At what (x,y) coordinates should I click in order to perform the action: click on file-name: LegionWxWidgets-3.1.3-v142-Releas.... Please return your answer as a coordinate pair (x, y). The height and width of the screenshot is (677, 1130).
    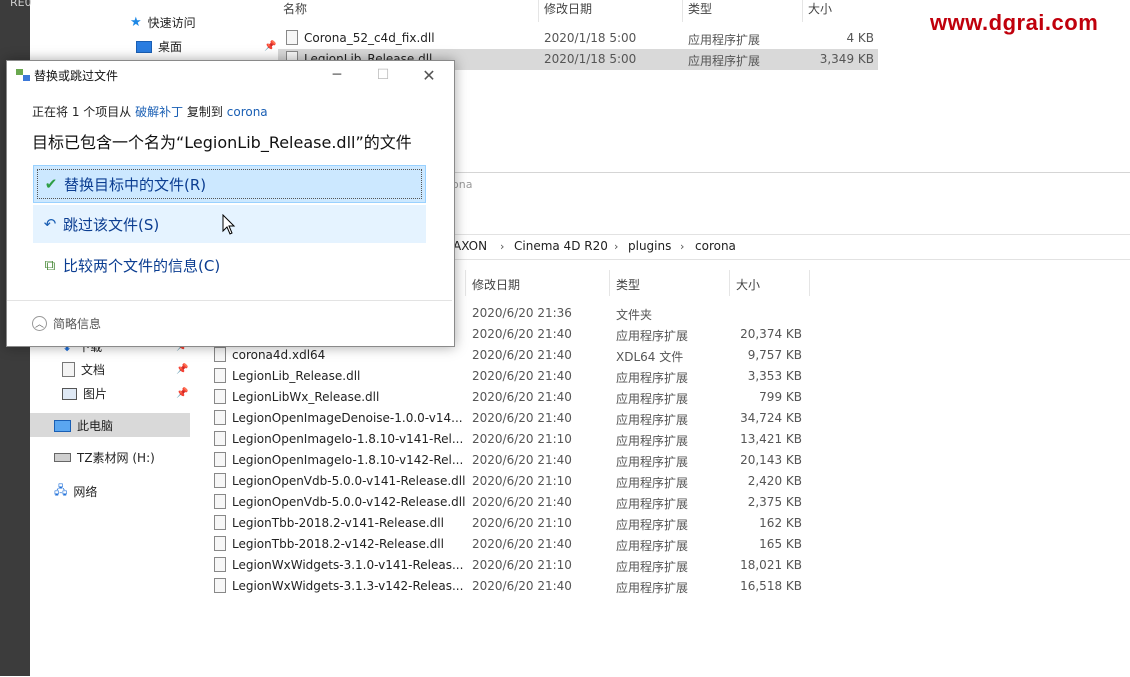
    Looking at the image, I should click on (348, 586).